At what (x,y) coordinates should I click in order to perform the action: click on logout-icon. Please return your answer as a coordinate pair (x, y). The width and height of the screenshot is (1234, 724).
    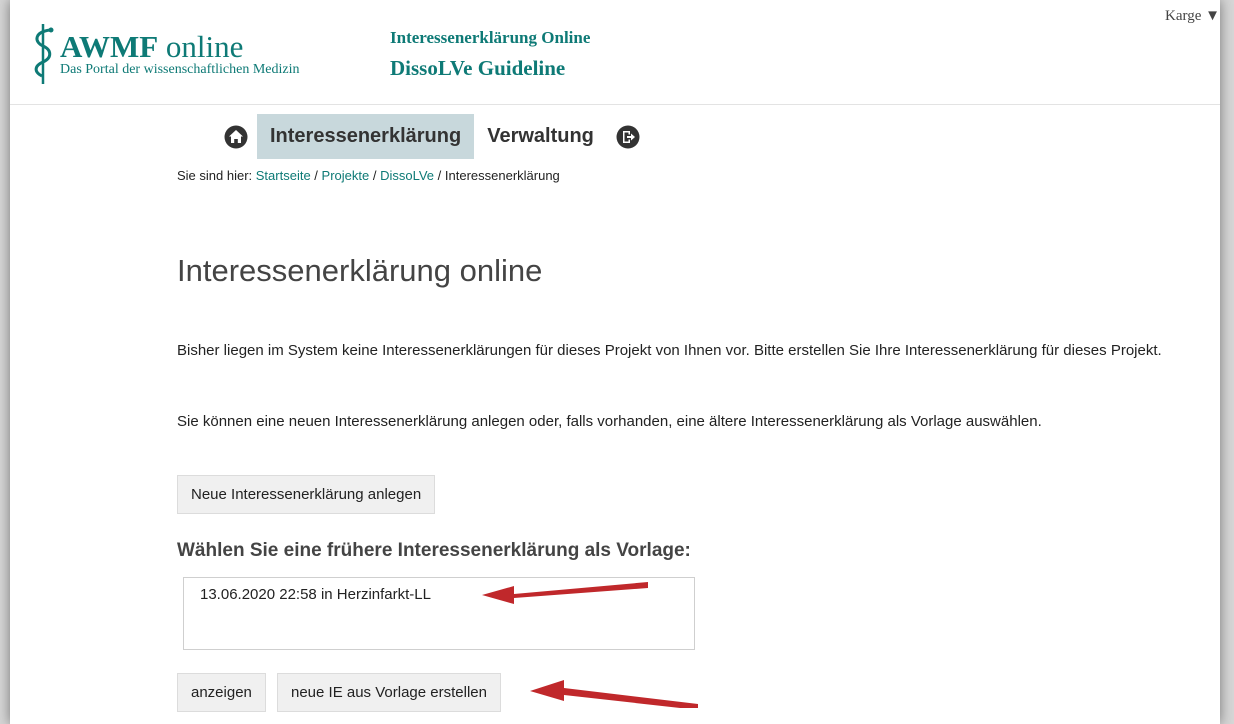
    Looking at the image, I should click on (628, 137).